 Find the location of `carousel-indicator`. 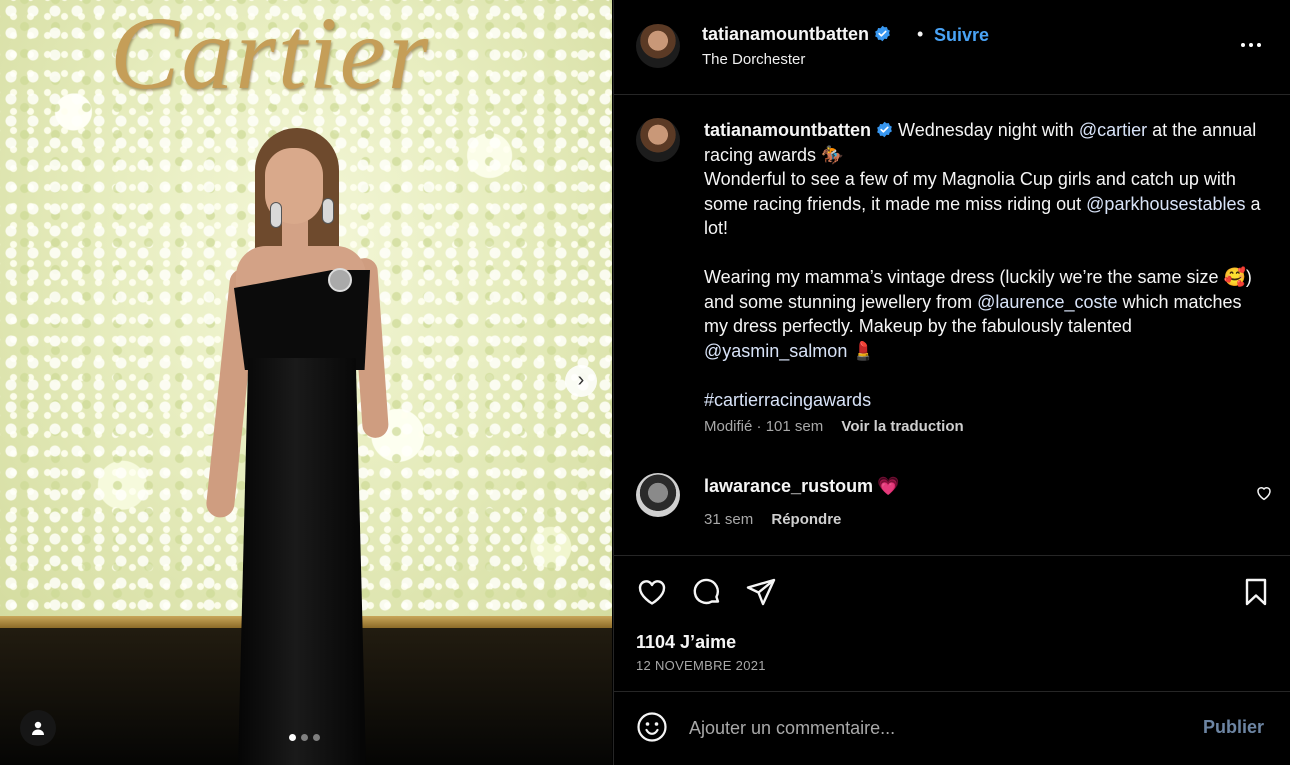

carousel-indicator is located at coordinates (304, 737).